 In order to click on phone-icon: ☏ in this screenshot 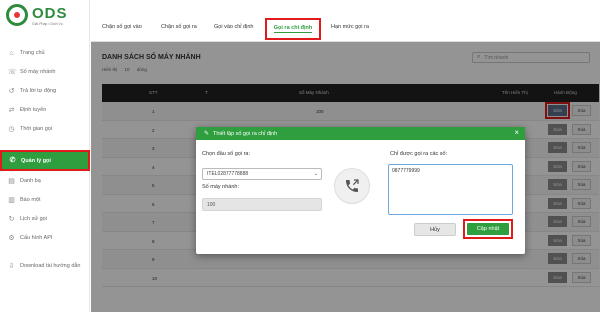, I will do `click(12, 72)`.